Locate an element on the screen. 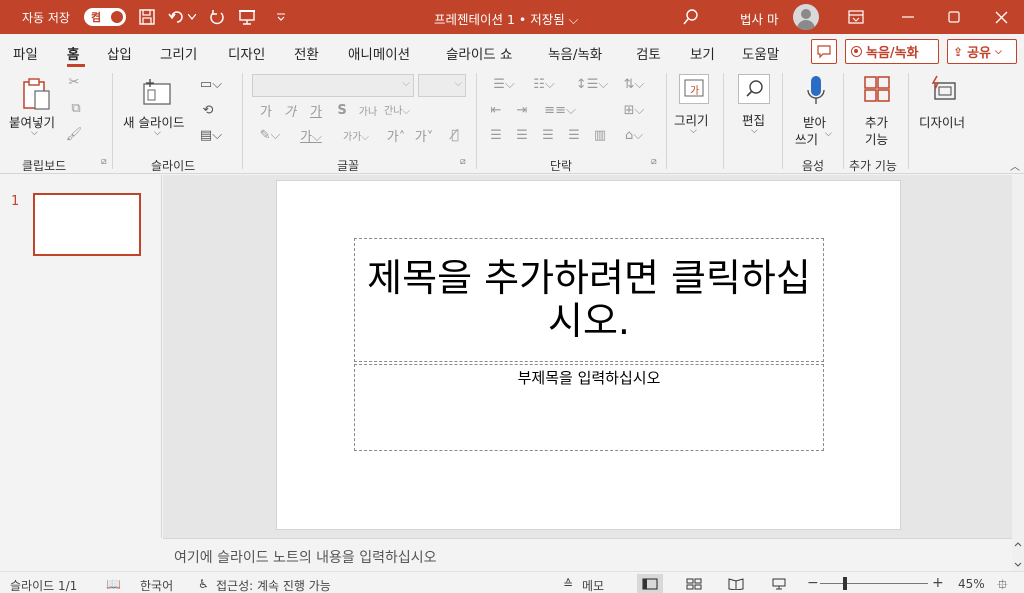 The width and height of the screenshot is (1024, 593). bold-icon: 가 is located at coordinates (266, 111).